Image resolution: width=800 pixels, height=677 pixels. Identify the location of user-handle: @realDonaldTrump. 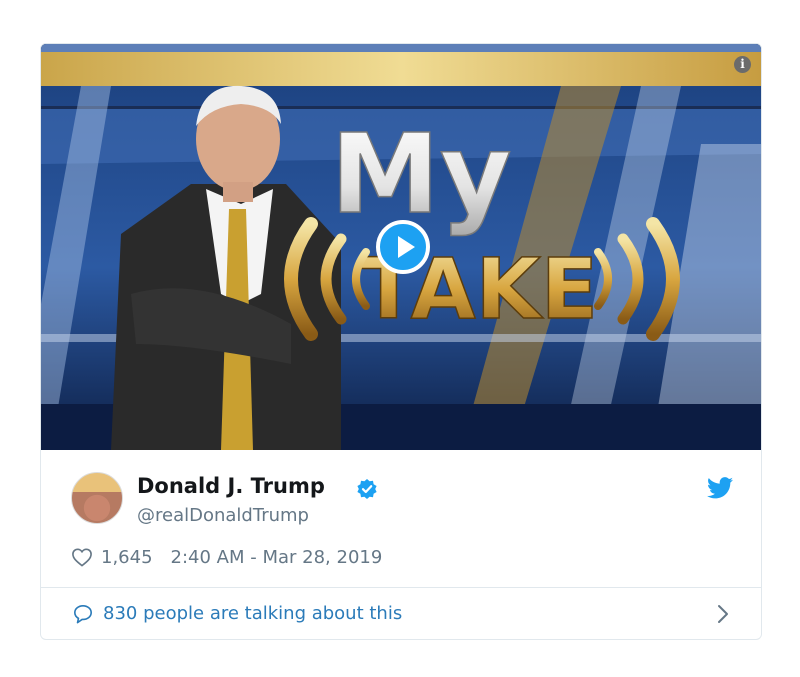
(223, 515).